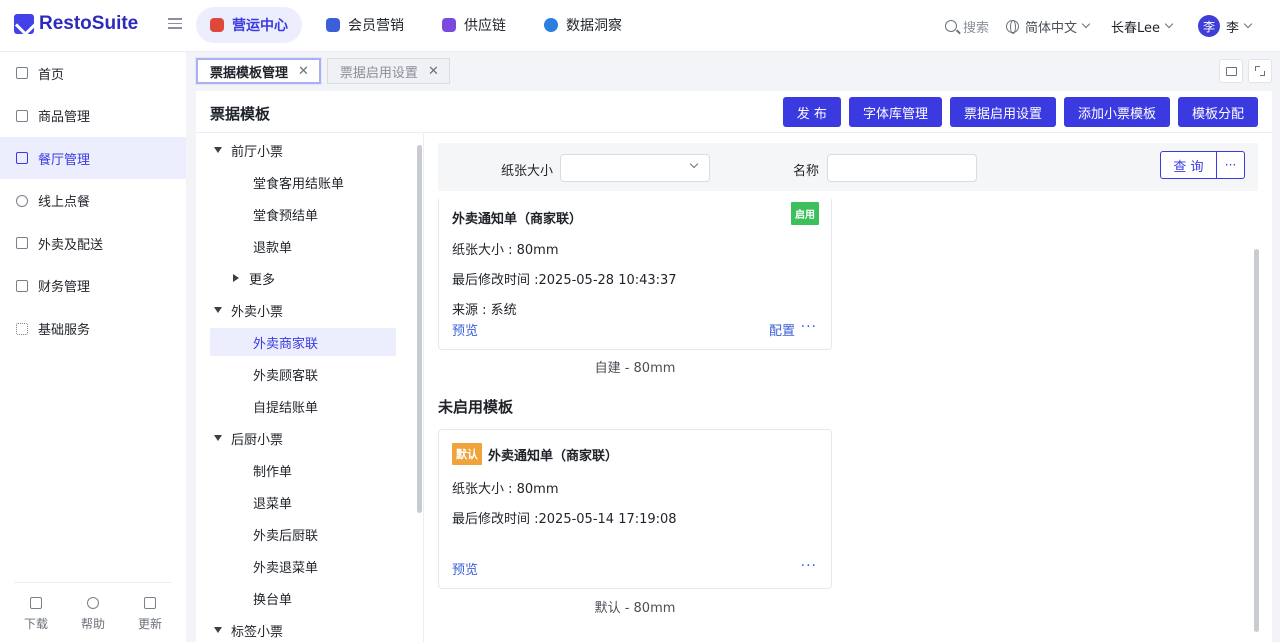  What do you see at coordinates (257, 312) in the screenshot?
I see `tree-label: 外卖小票` at bounding box center [257, 312].